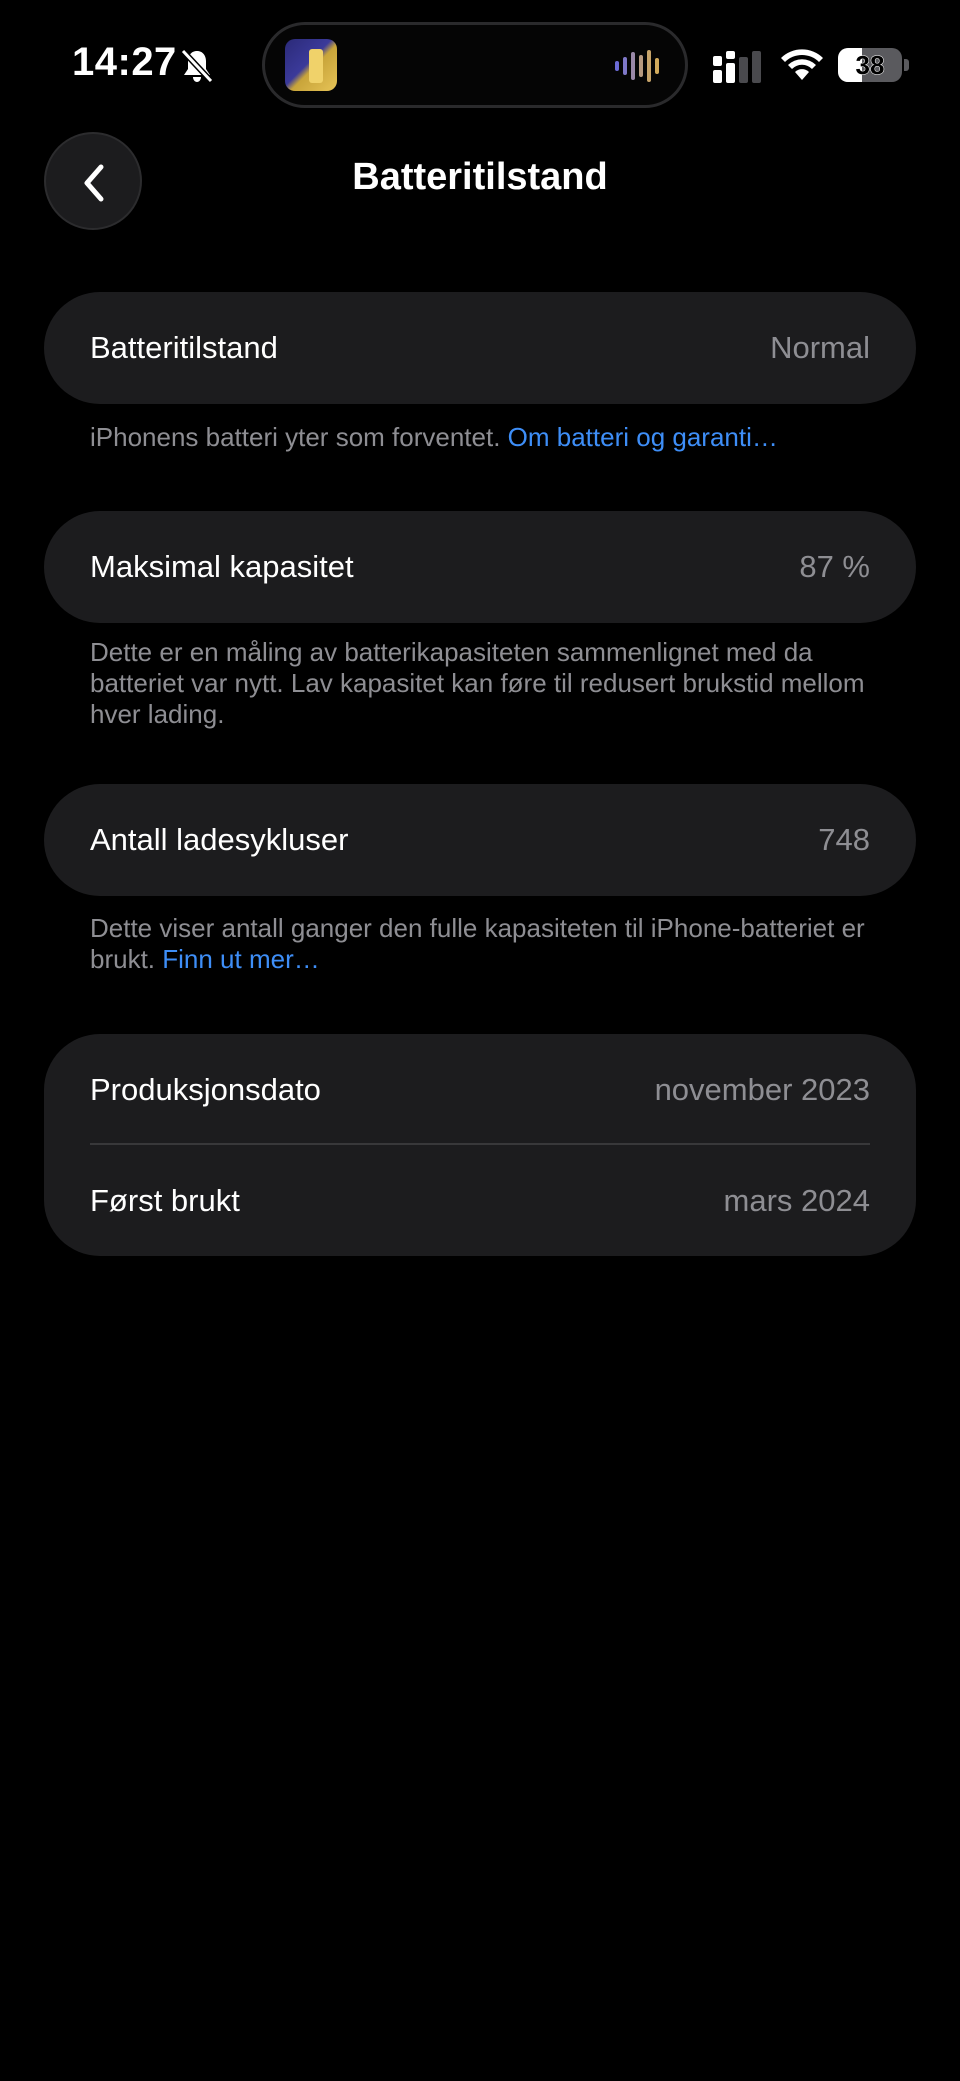 The height and width of the screenshot is (2081, 960). I want to click on battery-icon: 38, so click(874, 65).